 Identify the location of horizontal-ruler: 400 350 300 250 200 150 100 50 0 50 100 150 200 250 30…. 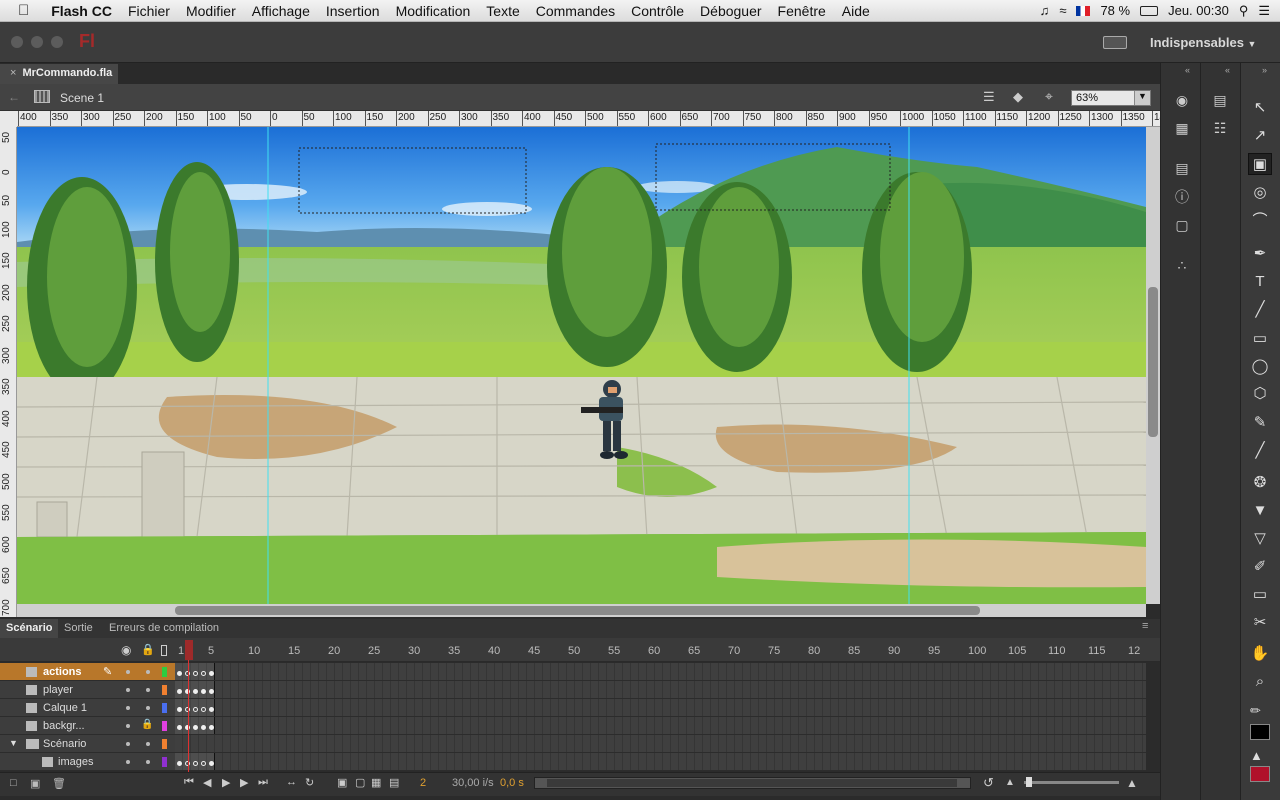
(588, 119).